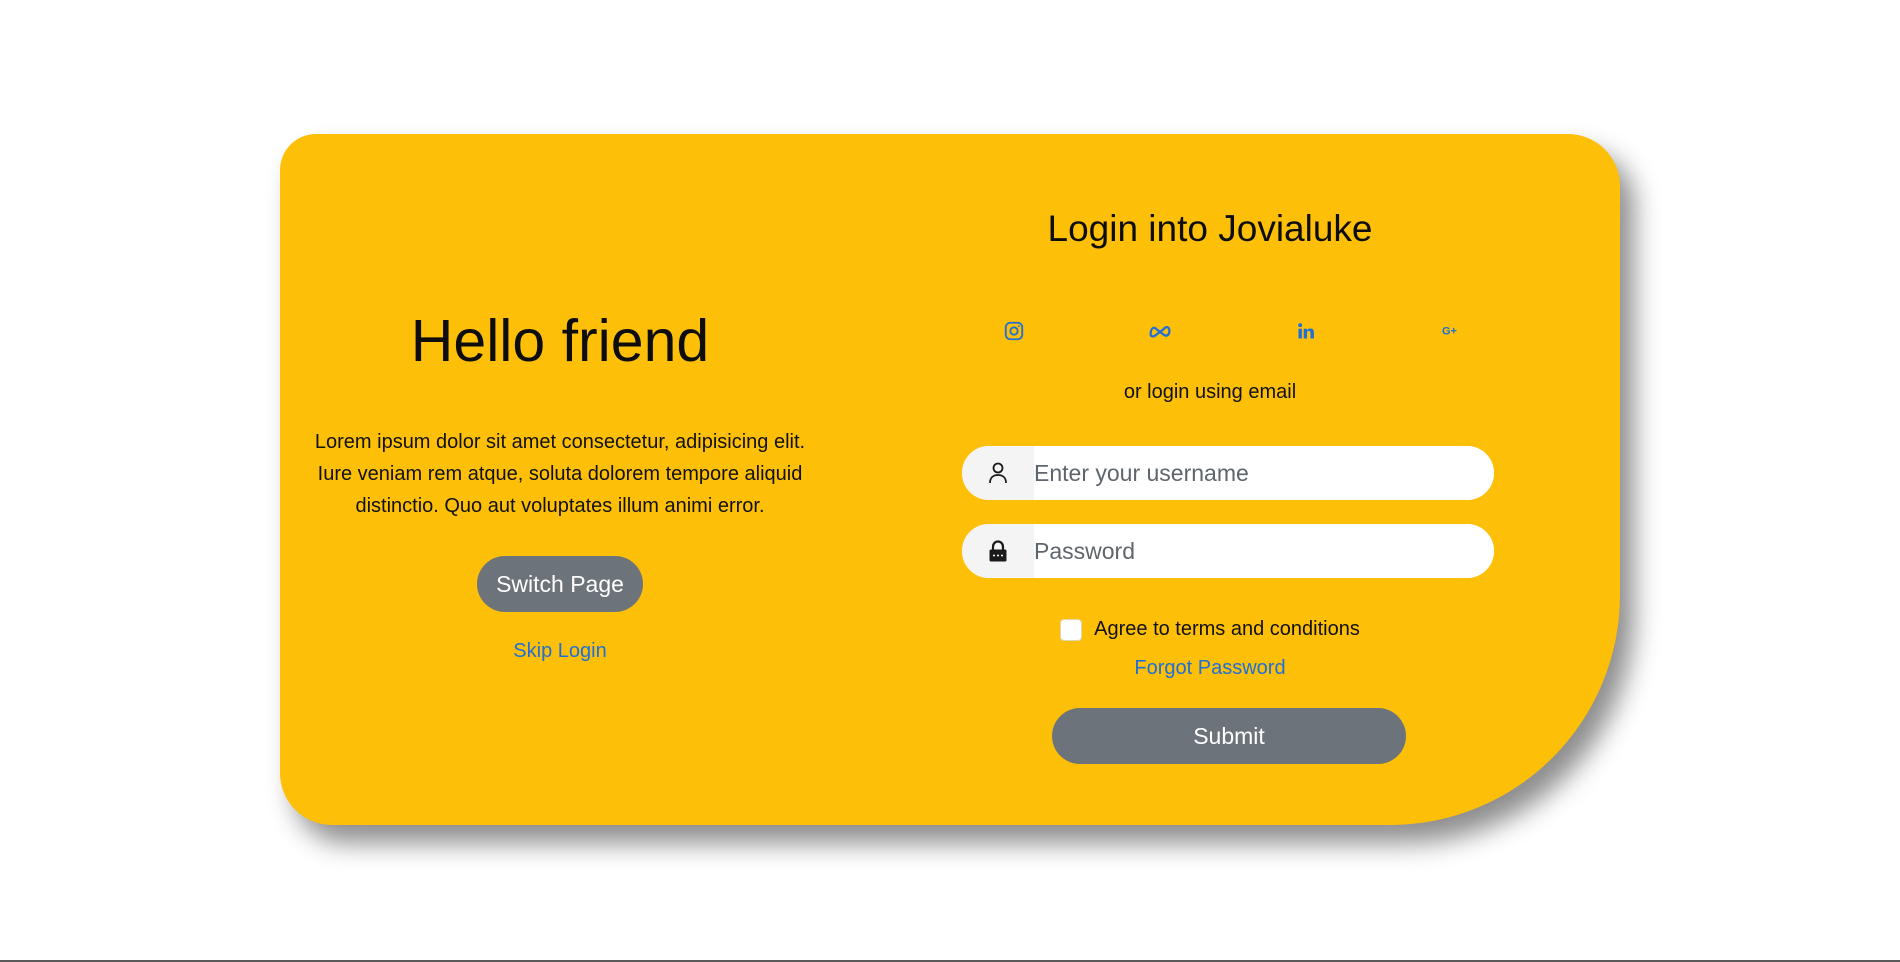  Describe the element at coordinates (998, 473) in the screenshot. I see `user-icon` at that location.